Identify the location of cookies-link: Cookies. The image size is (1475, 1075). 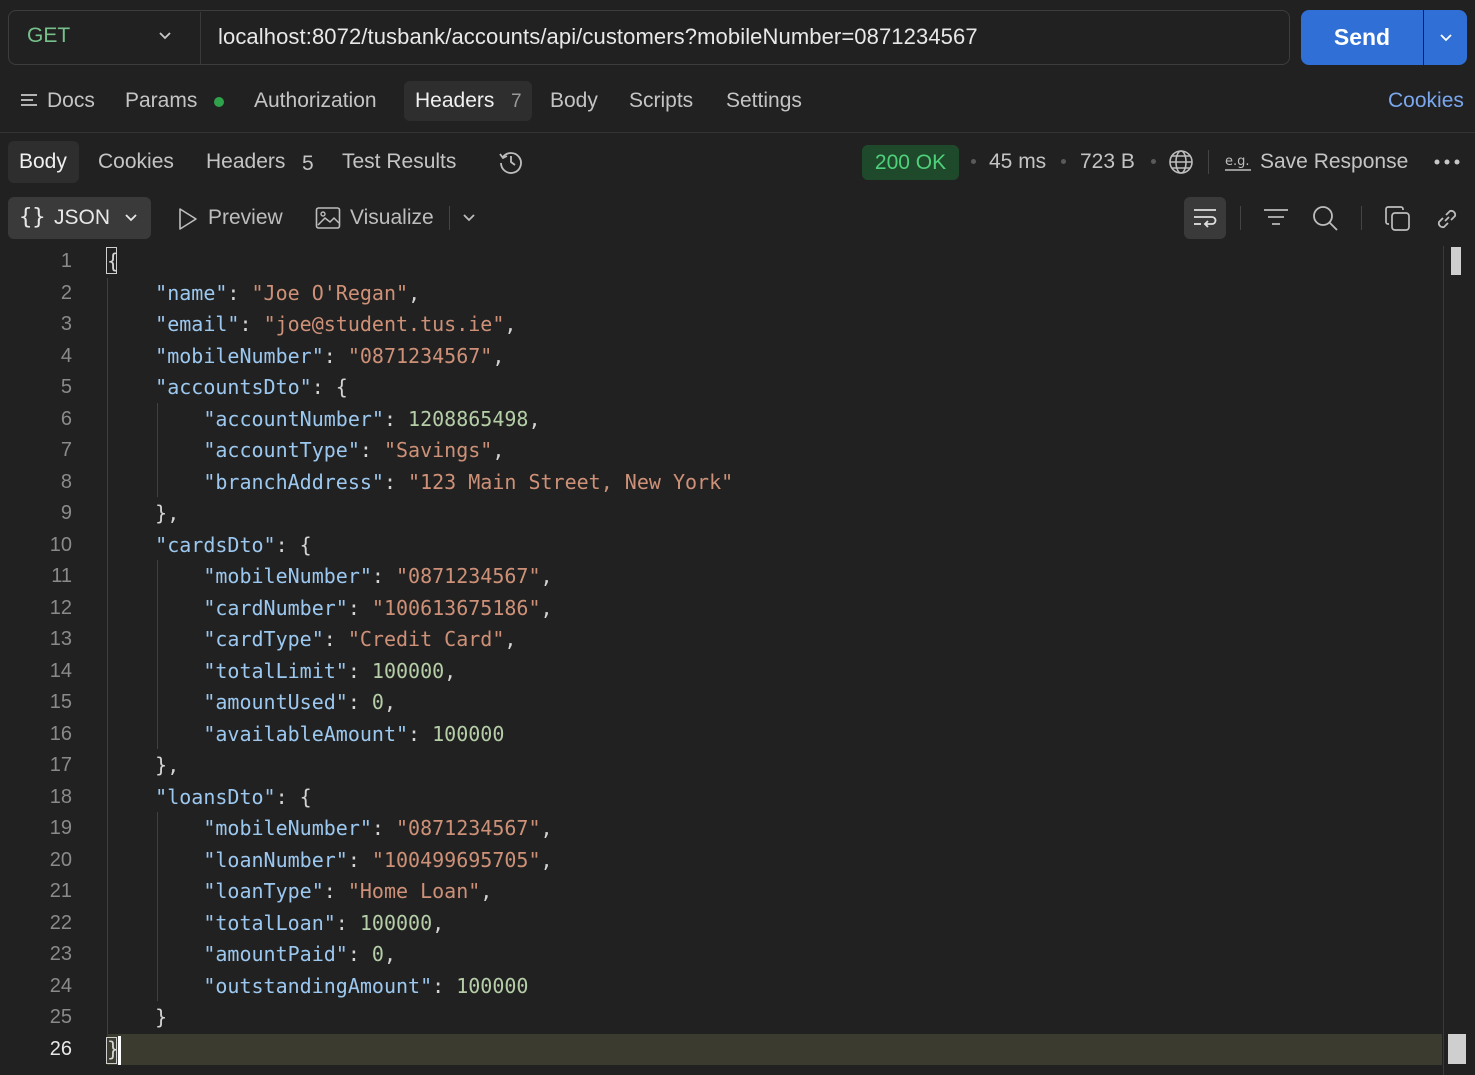
(1426, 101).